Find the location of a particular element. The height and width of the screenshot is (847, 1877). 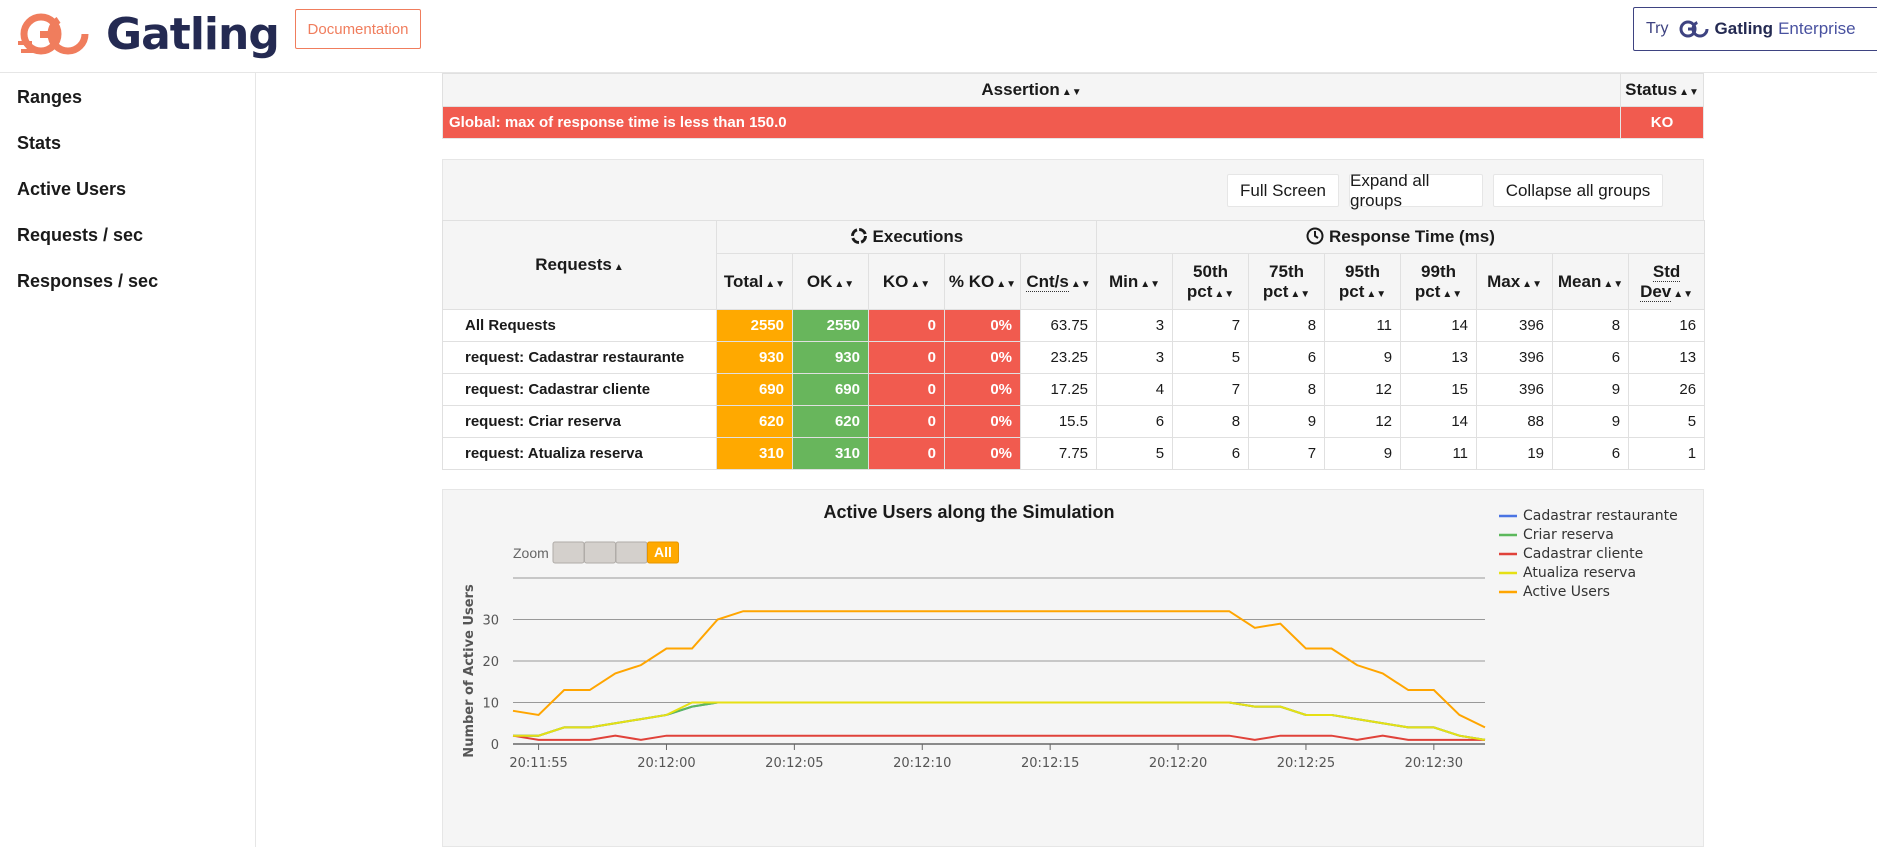

expand-all-groups-button: Expand all groups is located at coordinates (1416, 190).